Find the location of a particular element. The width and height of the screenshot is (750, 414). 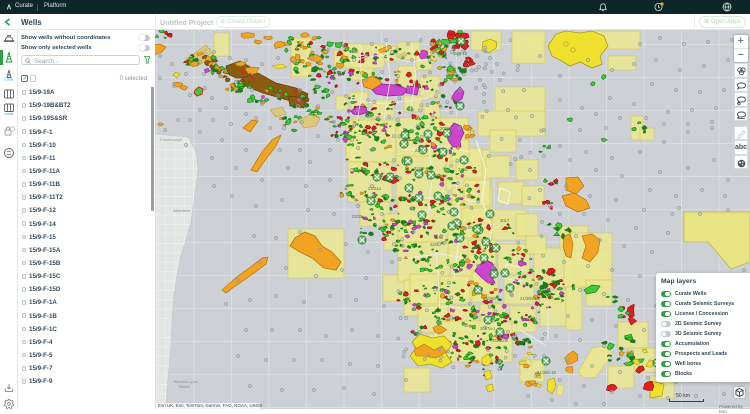

svg-text: 29/28b is located at coordinates (489, 298).